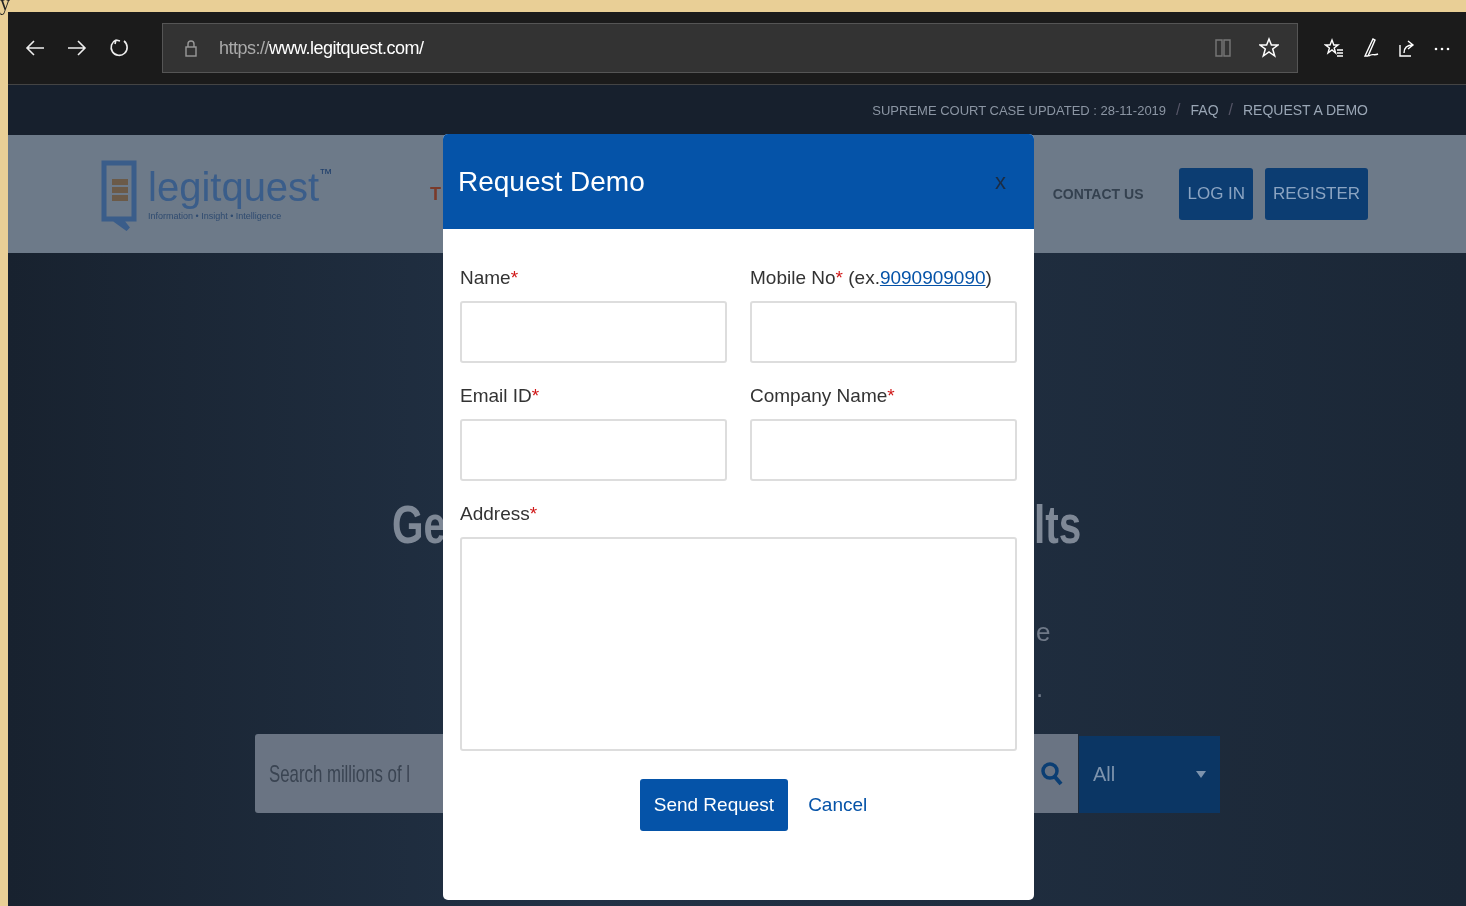 This screenshot has height=906, width=1466. I want to click on url-text: https://www.legitquest.com/, so click(322, 48).